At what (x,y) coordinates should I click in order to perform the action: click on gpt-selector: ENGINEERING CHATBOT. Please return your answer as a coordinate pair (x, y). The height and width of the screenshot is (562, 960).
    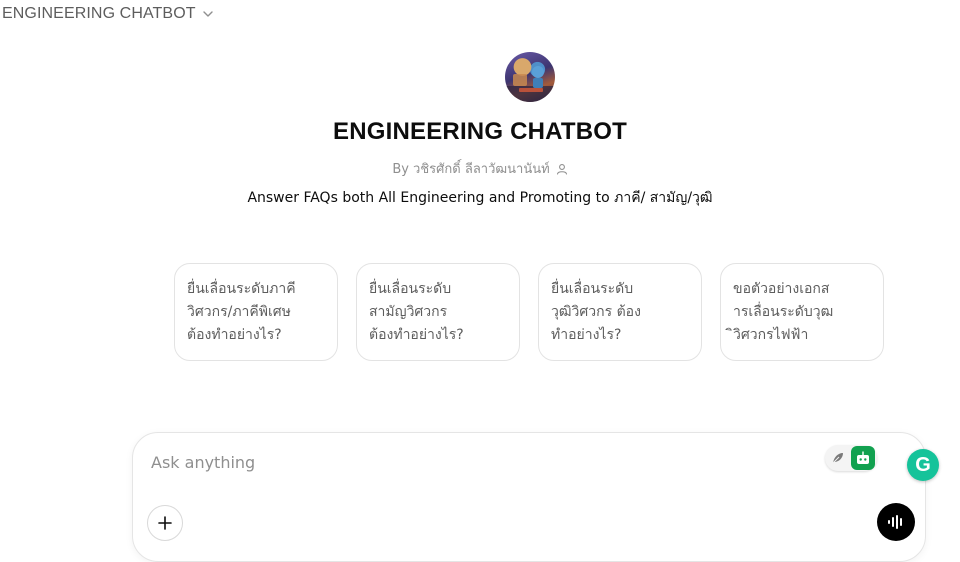
    Looking at the image, I should click on (108, 14).